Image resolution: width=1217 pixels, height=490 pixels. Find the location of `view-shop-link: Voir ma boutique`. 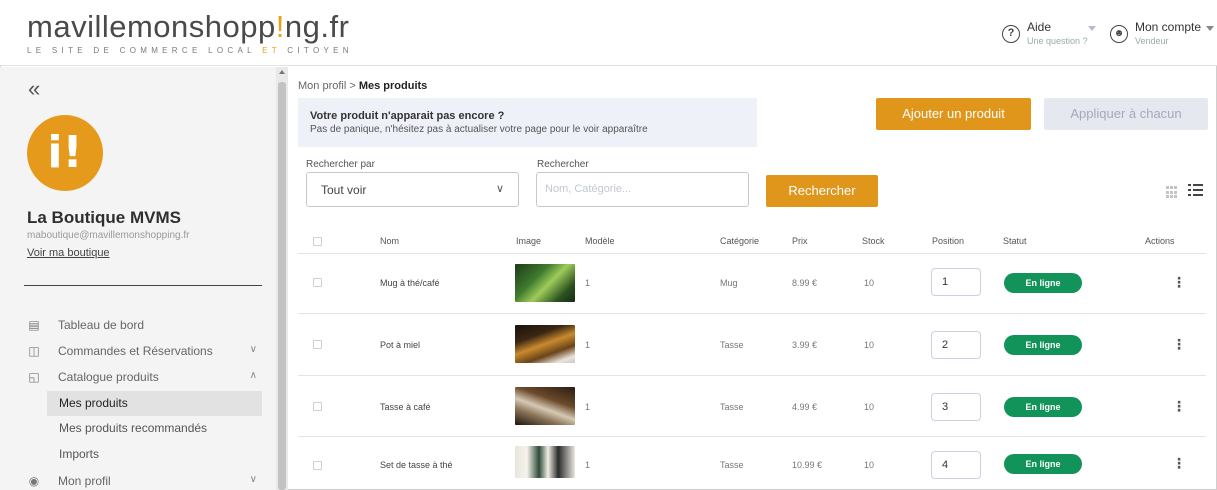

view-shop-link: Voir ma boutique is located at coordinates (68, 253).